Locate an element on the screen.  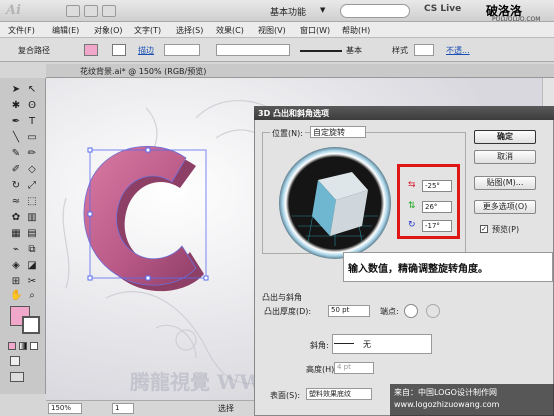
menu-window: 窗口(W) is located at coordinates (315, 30).